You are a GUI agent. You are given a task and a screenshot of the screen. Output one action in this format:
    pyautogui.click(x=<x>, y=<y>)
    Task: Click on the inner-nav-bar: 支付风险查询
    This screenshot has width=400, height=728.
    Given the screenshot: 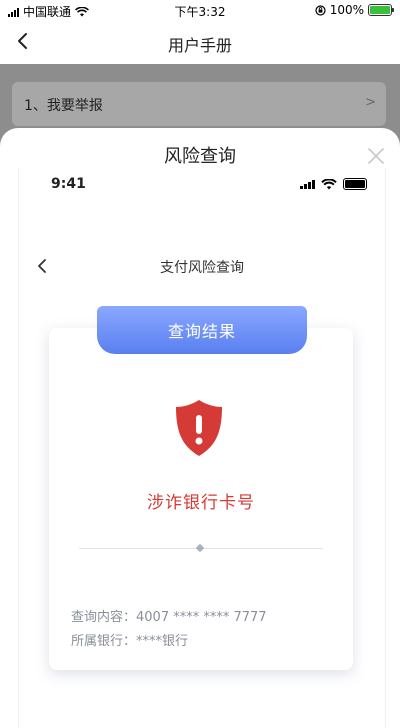 What is the action you would take?
    pyautogui.click(x=202, y=269)
    